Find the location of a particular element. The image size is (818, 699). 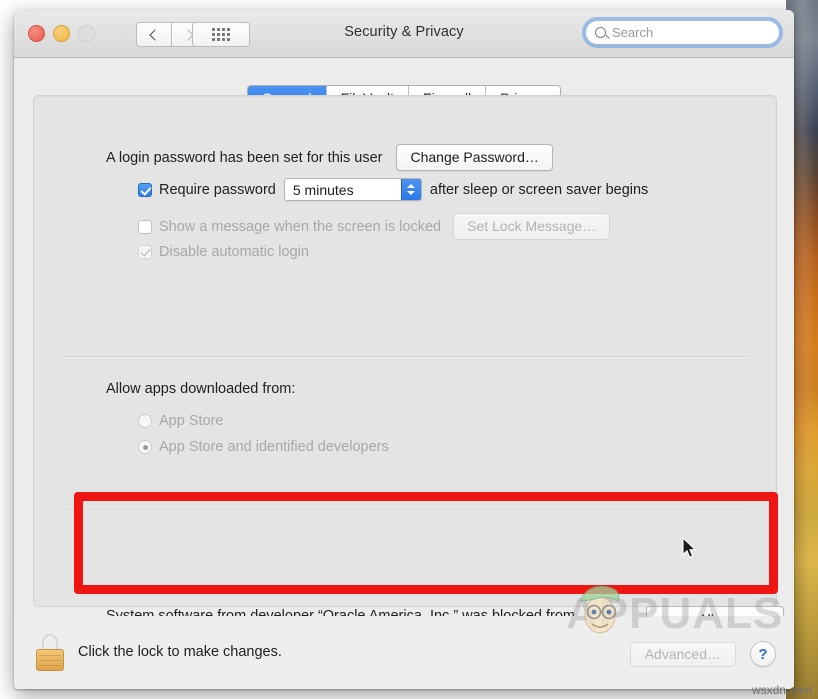

mouse-cursor-icon is located at coordinates (689, 547).